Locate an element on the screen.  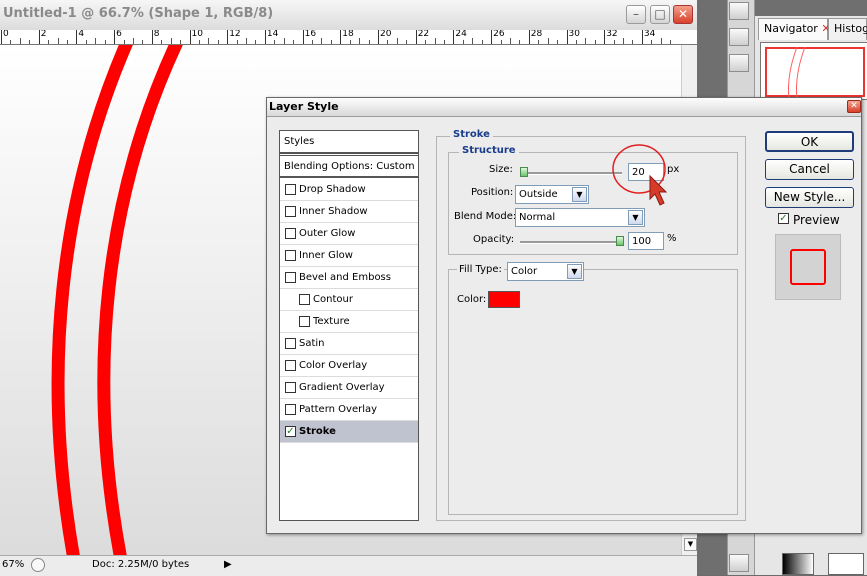
status-menu-arrow-icon: ▶ is located at coordinates (230, 565).